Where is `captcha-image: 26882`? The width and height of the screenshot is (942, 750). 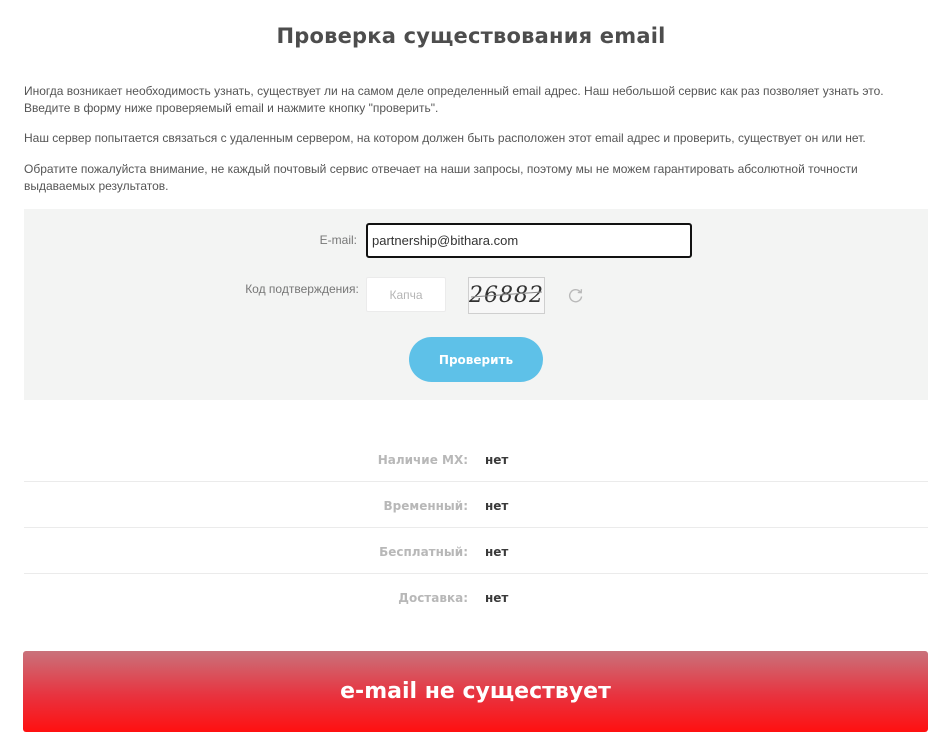 captcha-image: 26882 is located at coordinates (506, 295).